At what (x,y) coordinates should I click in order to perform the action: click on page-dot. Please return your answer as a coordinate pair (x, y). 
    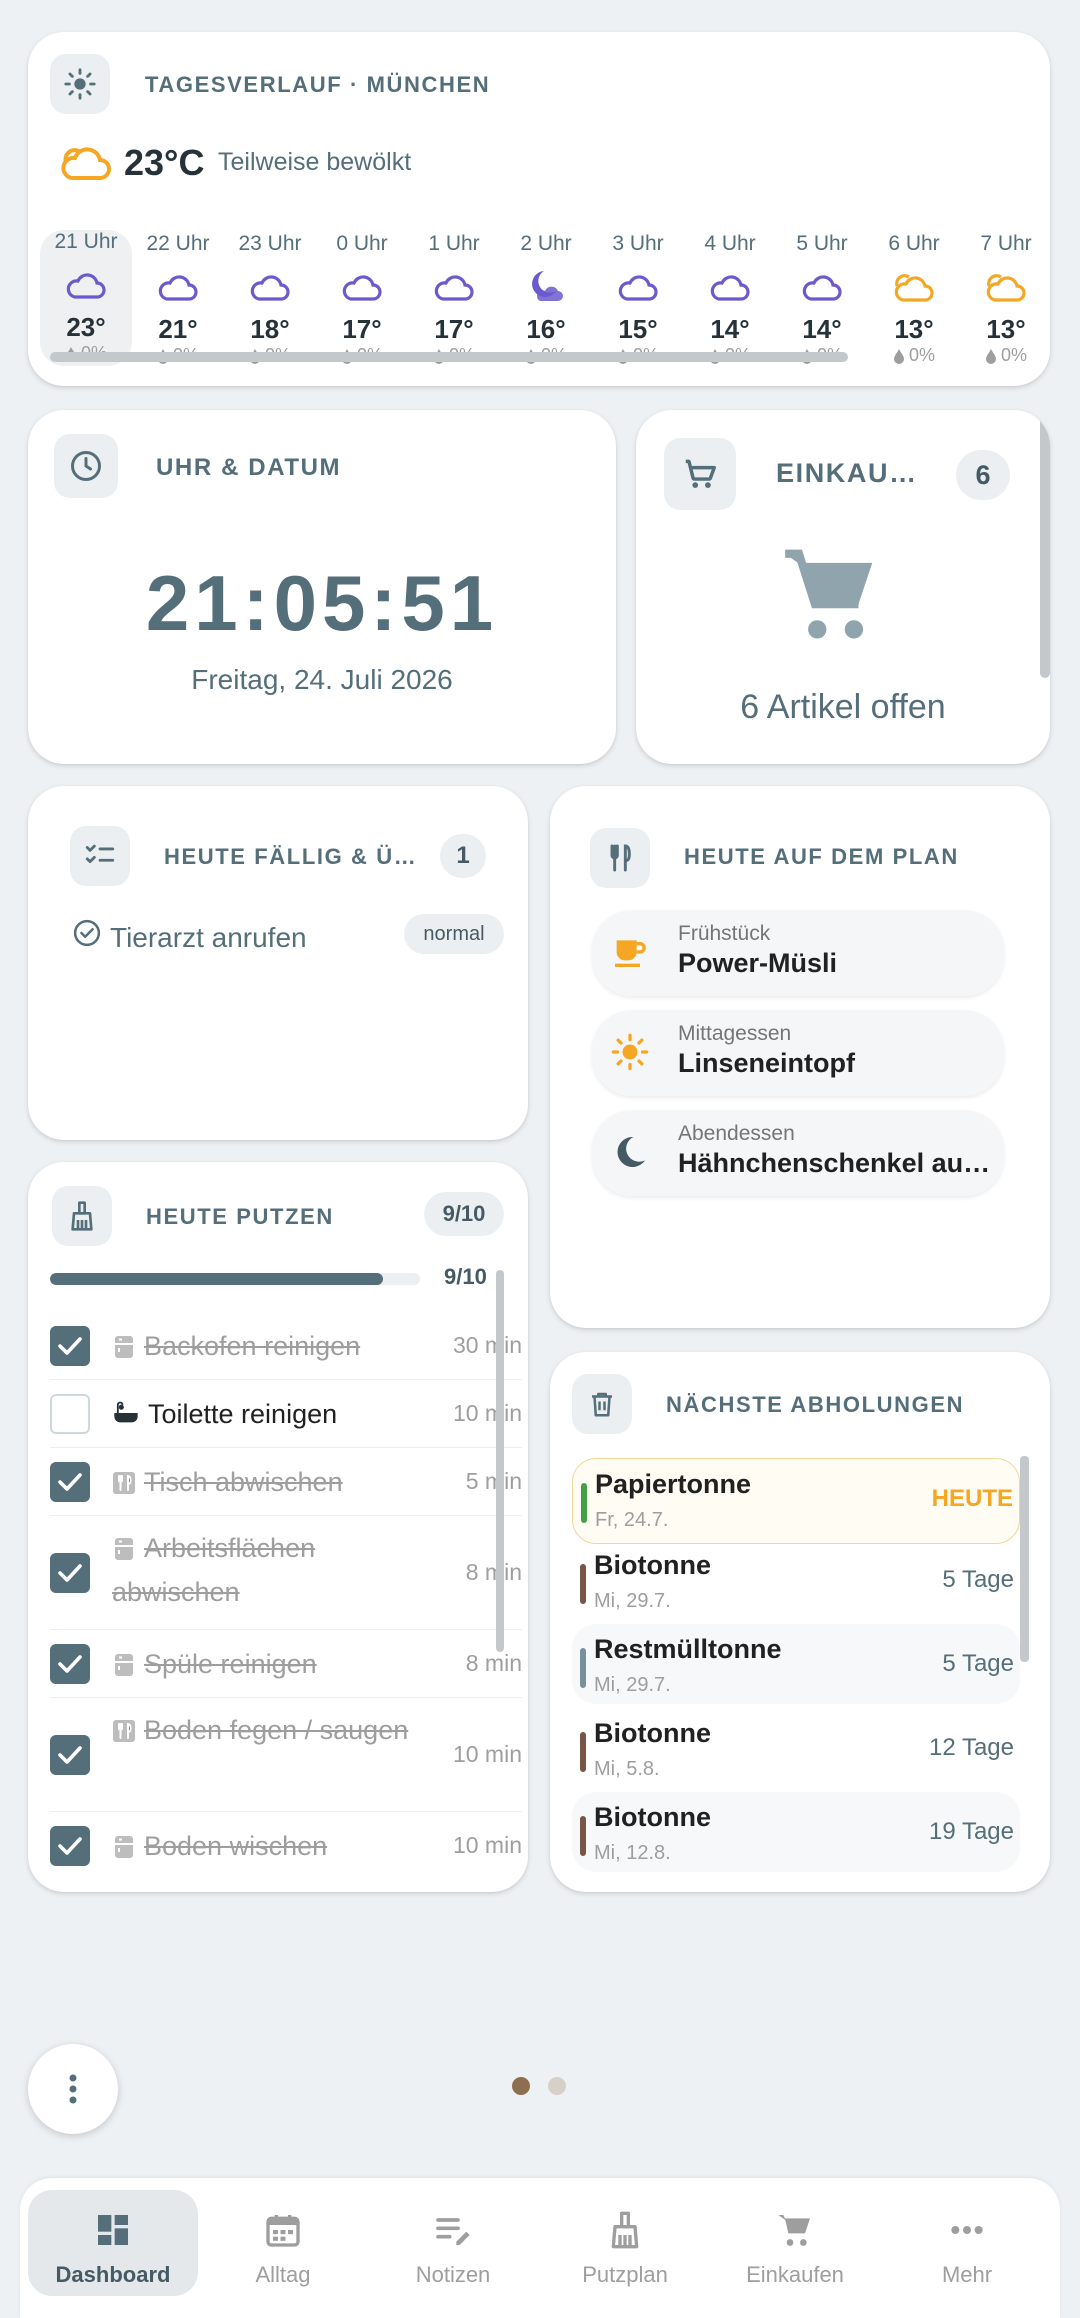
    Looking at the image, I should click on (557, 2086).